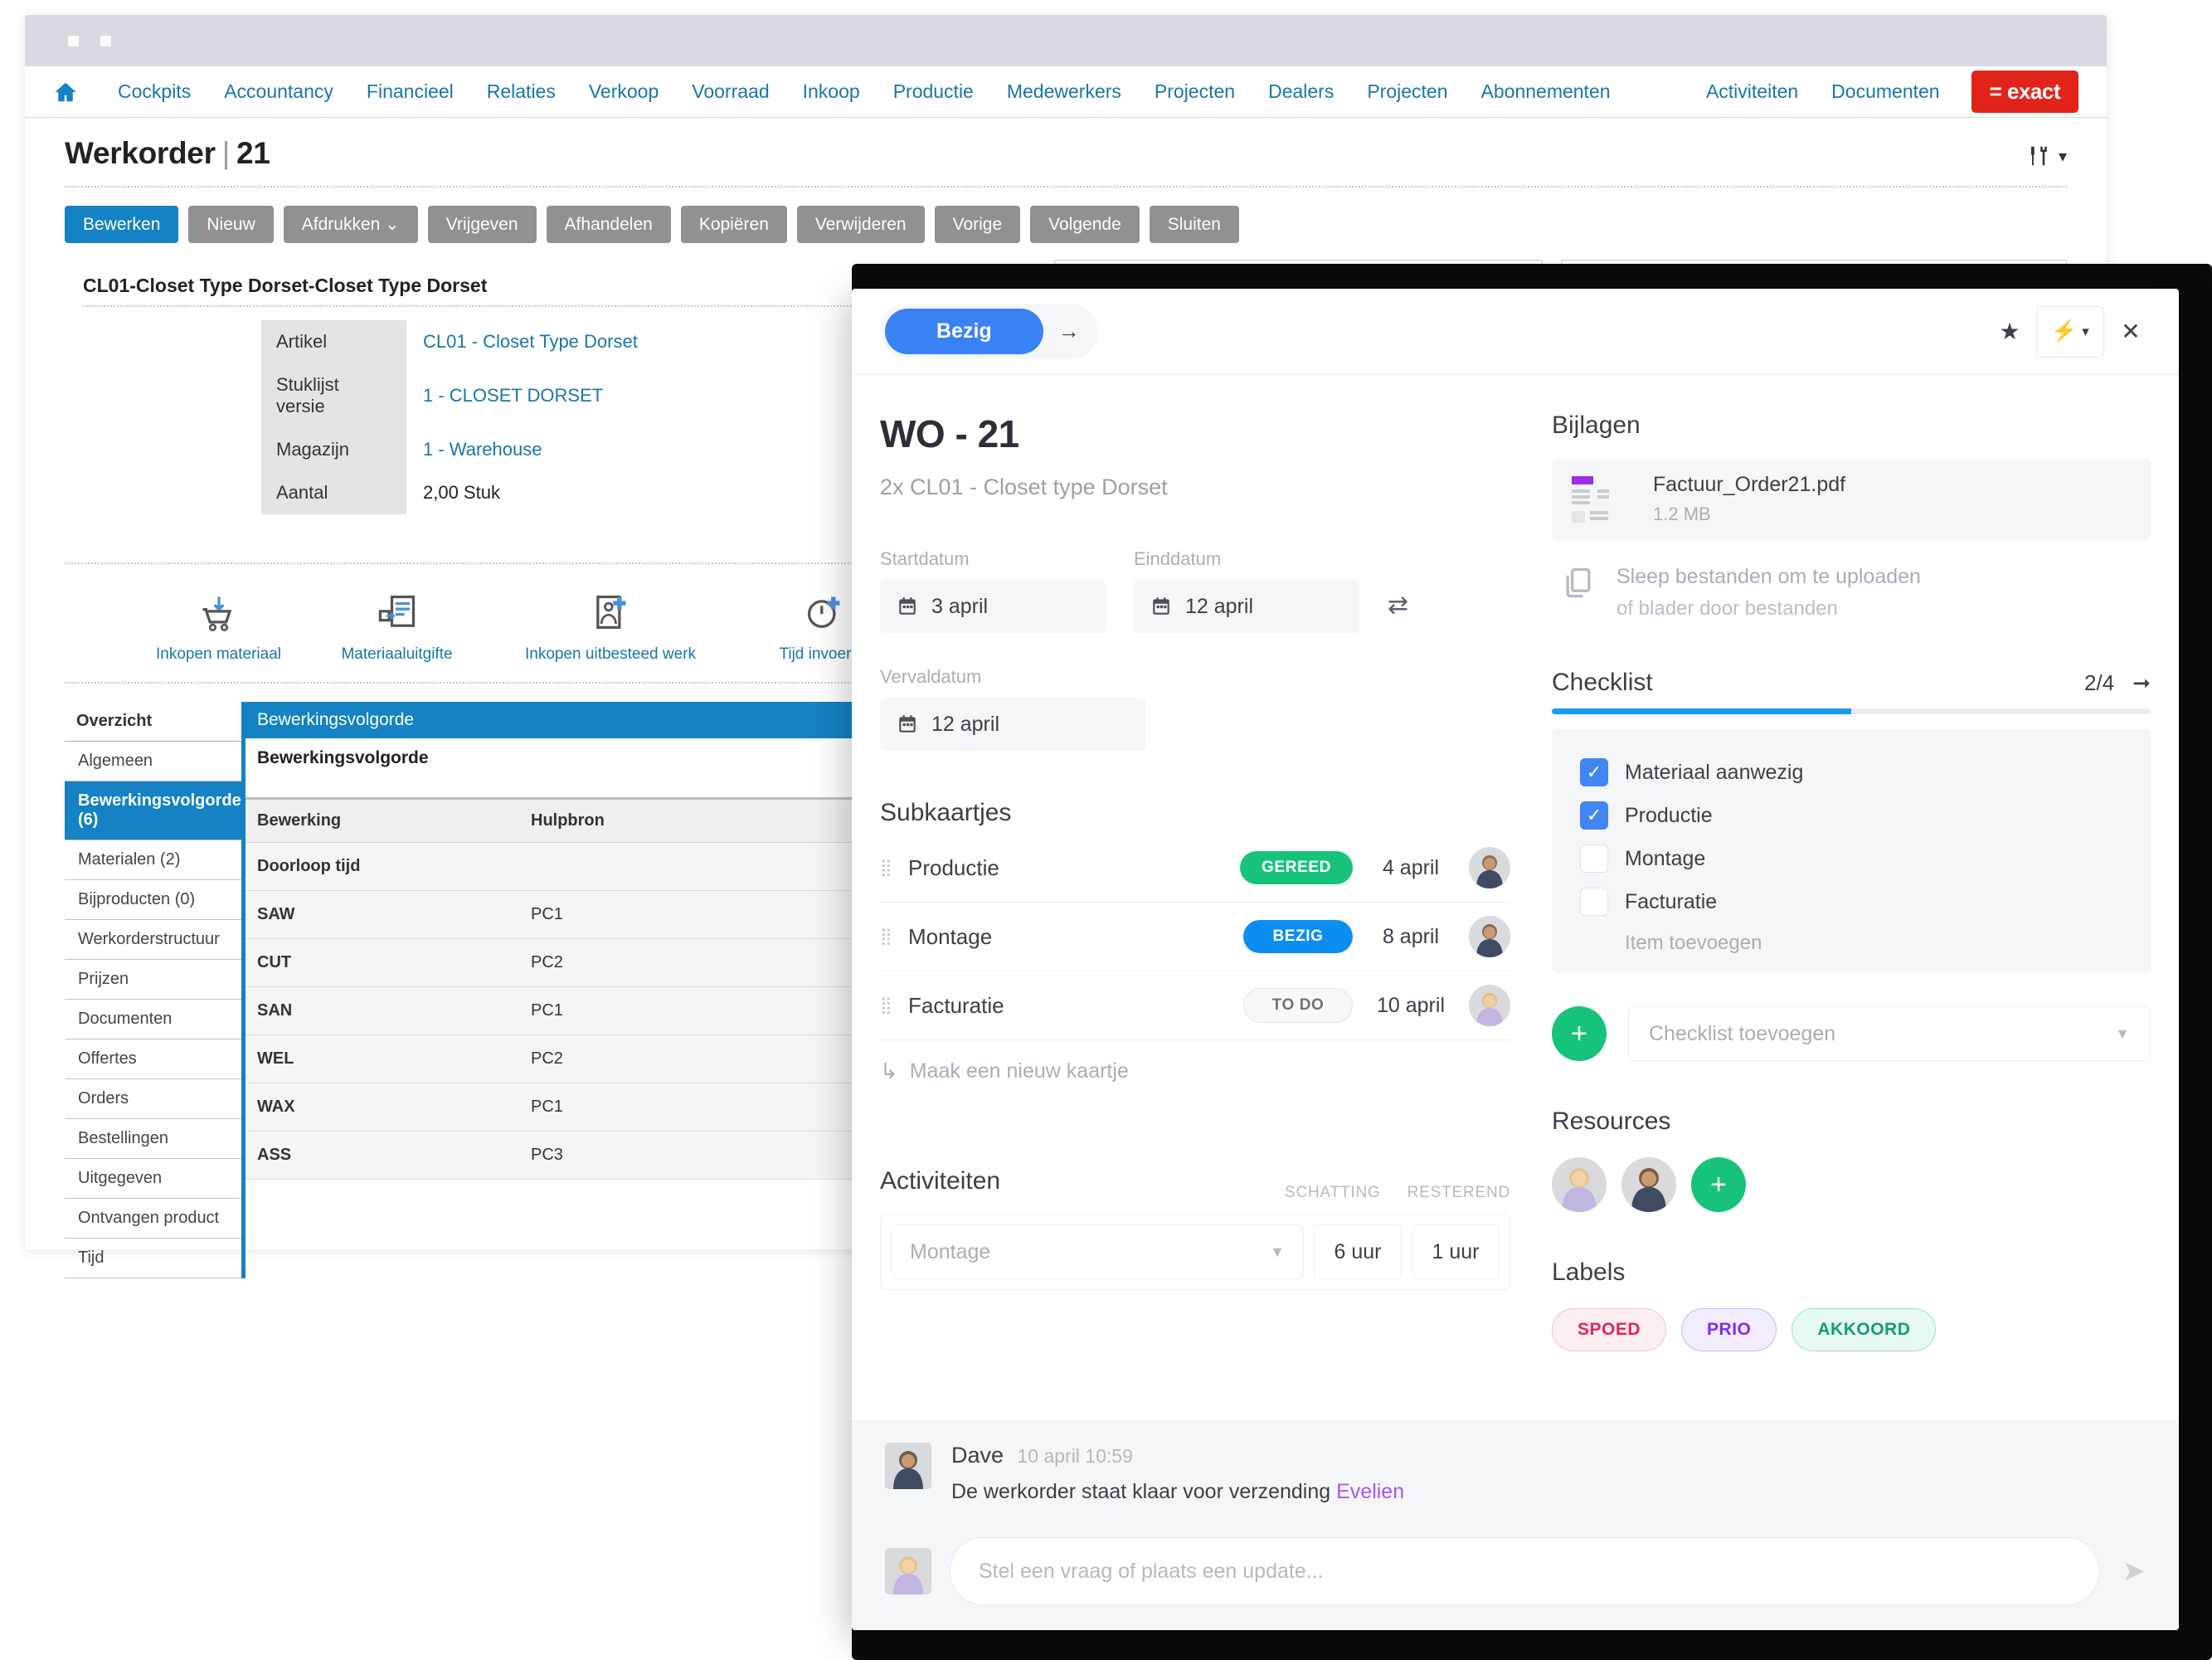 The image size is (2212, 1660). Describe the element at coordinates (482, 449) in the screenshot. I see `detail-value-magazijn: 1 - Warehouse` at that location.